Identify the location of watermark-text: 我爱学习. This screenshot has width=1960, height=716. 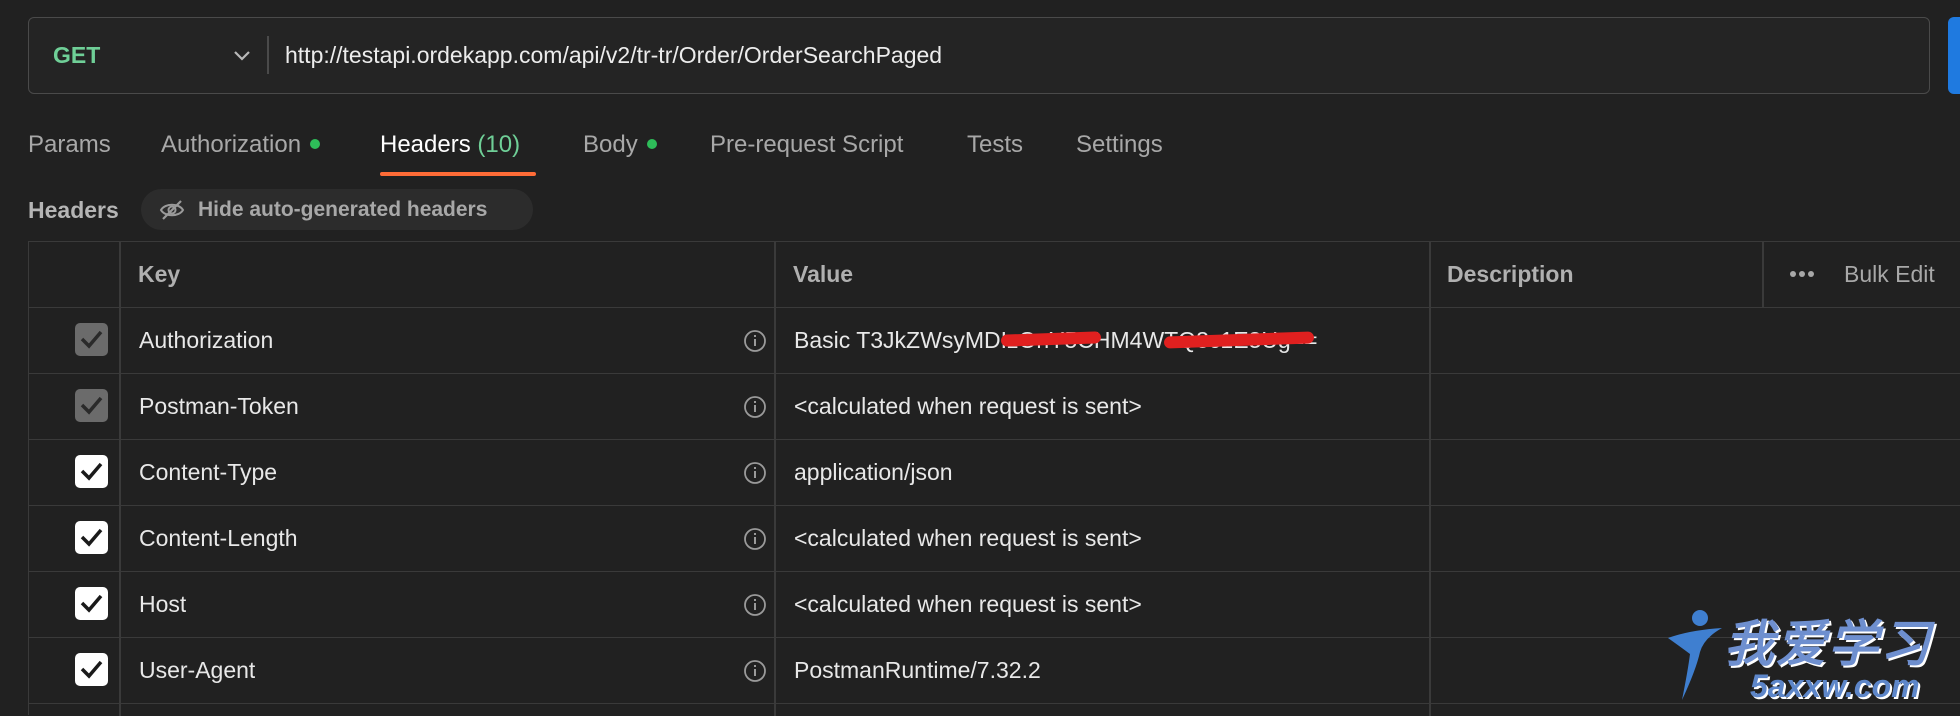
(1828, 644).